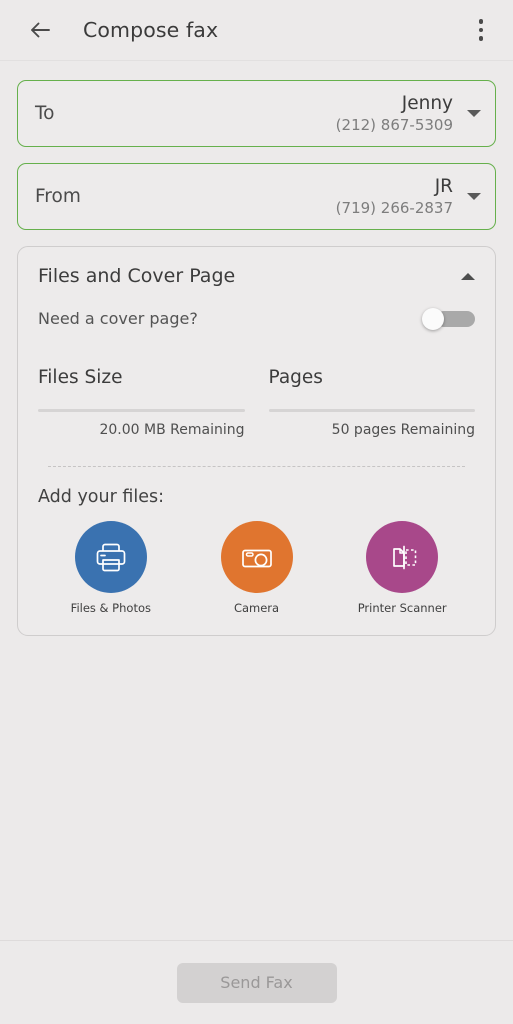  I want to click on printer-scanner-label: Printer Scanner, so click(402, 608).